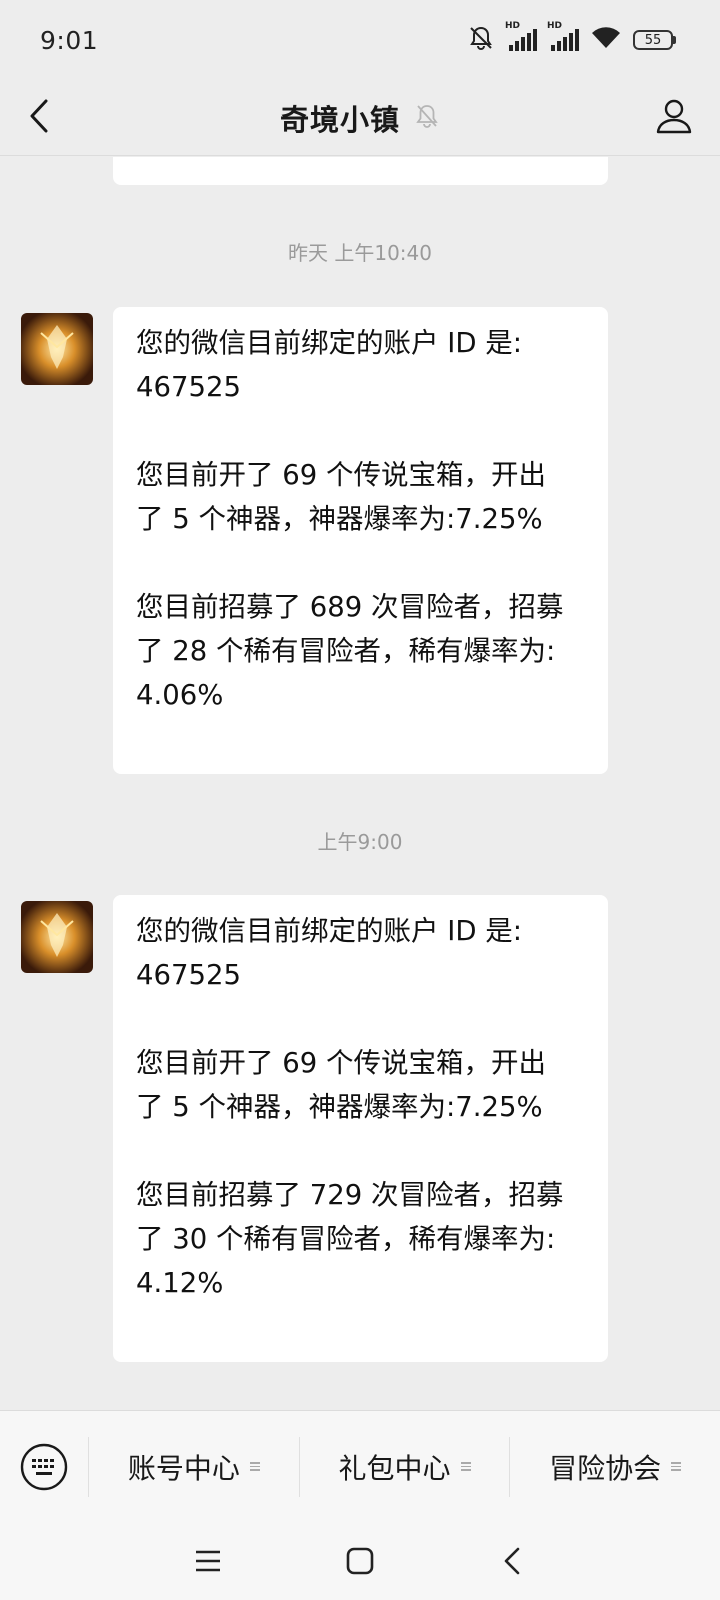 The width and height of the screenshot is (720, 1600). I want to click on official-account-menu: 账号中心 礼包中心 冒险协会, so click(360, 1466).